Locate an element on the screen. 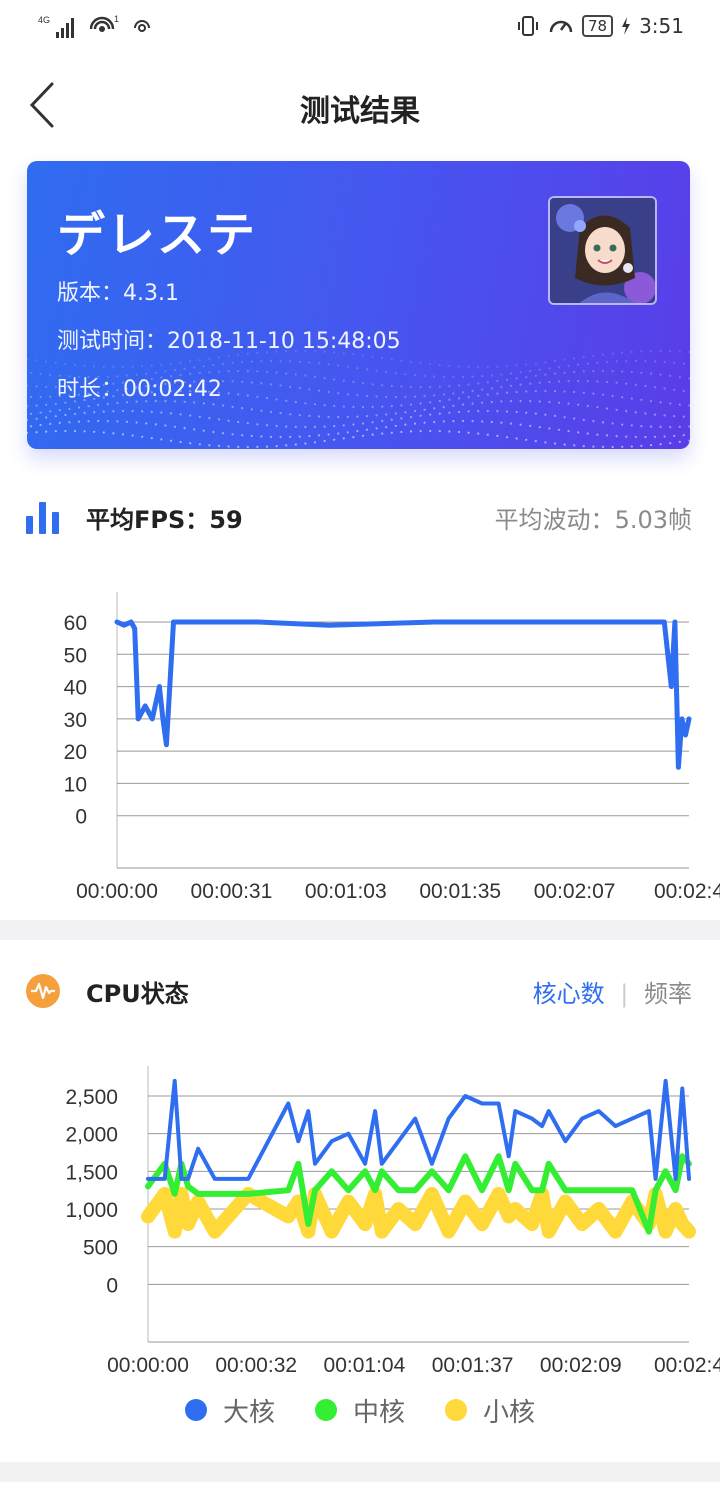 The width and height of the screenshot is (720, 1496). tab-core-count: 核心数 is located at coordinates (569, 994).